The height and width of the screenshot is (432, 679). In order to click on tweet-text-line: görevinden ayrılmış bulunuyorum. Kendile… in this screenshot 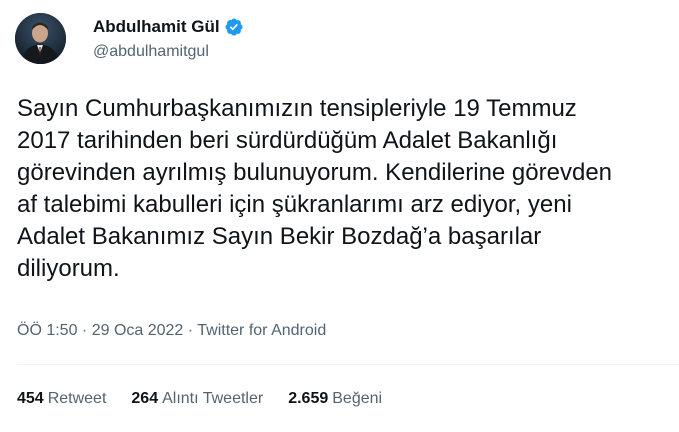, I will do `click(315, 172)`.